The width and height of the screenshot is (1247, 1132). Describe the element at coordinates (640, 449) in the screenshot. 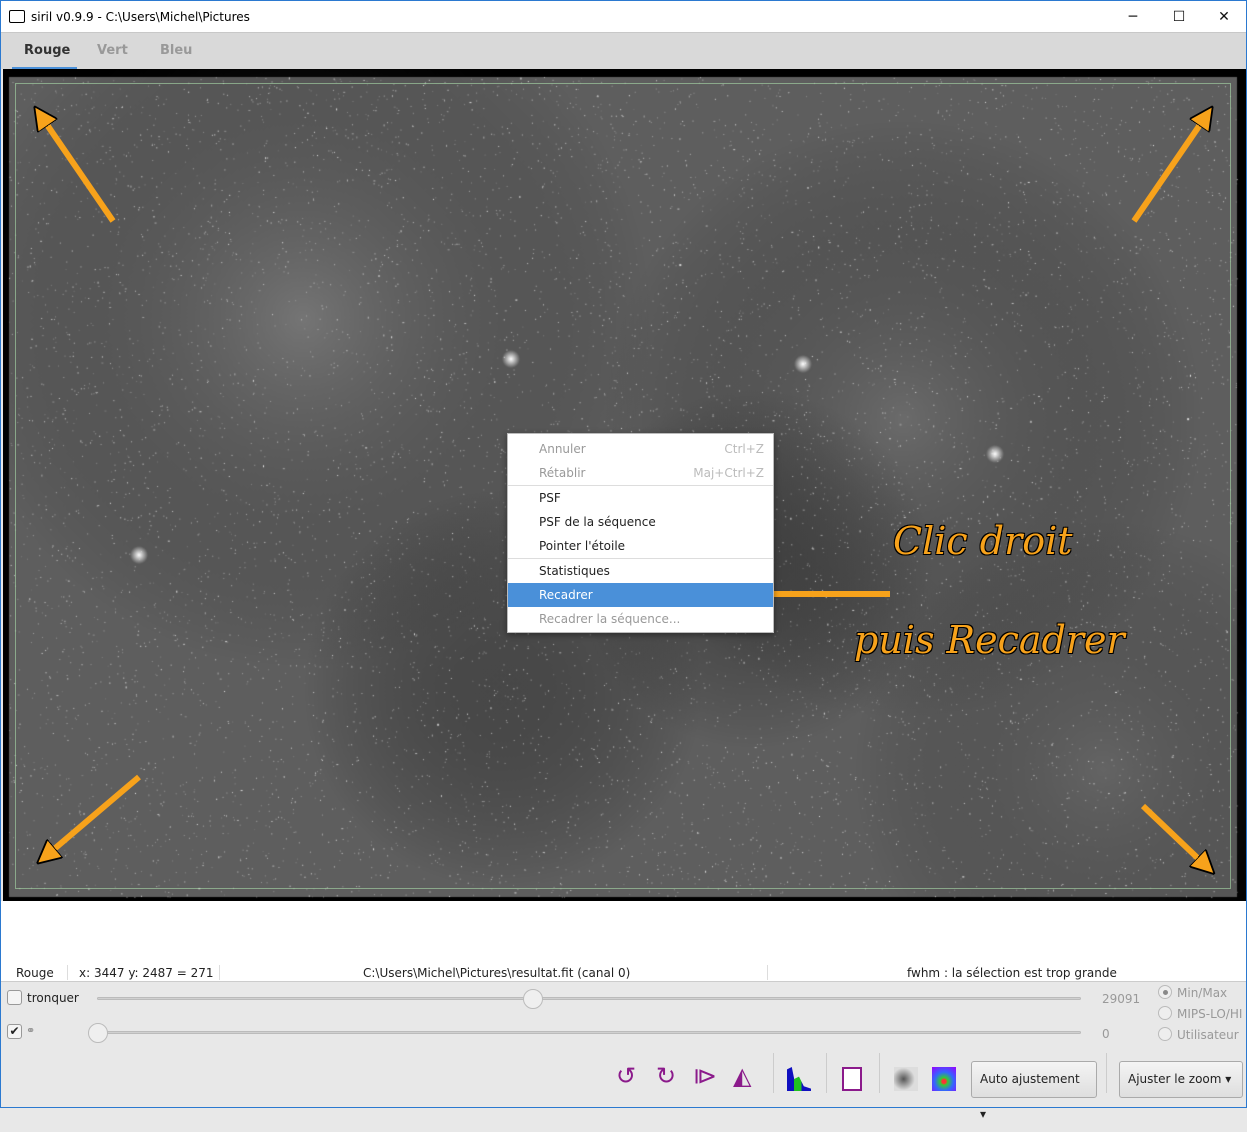

I see `menu-item-annuler: Annuler Ctrl+Z` at that location.